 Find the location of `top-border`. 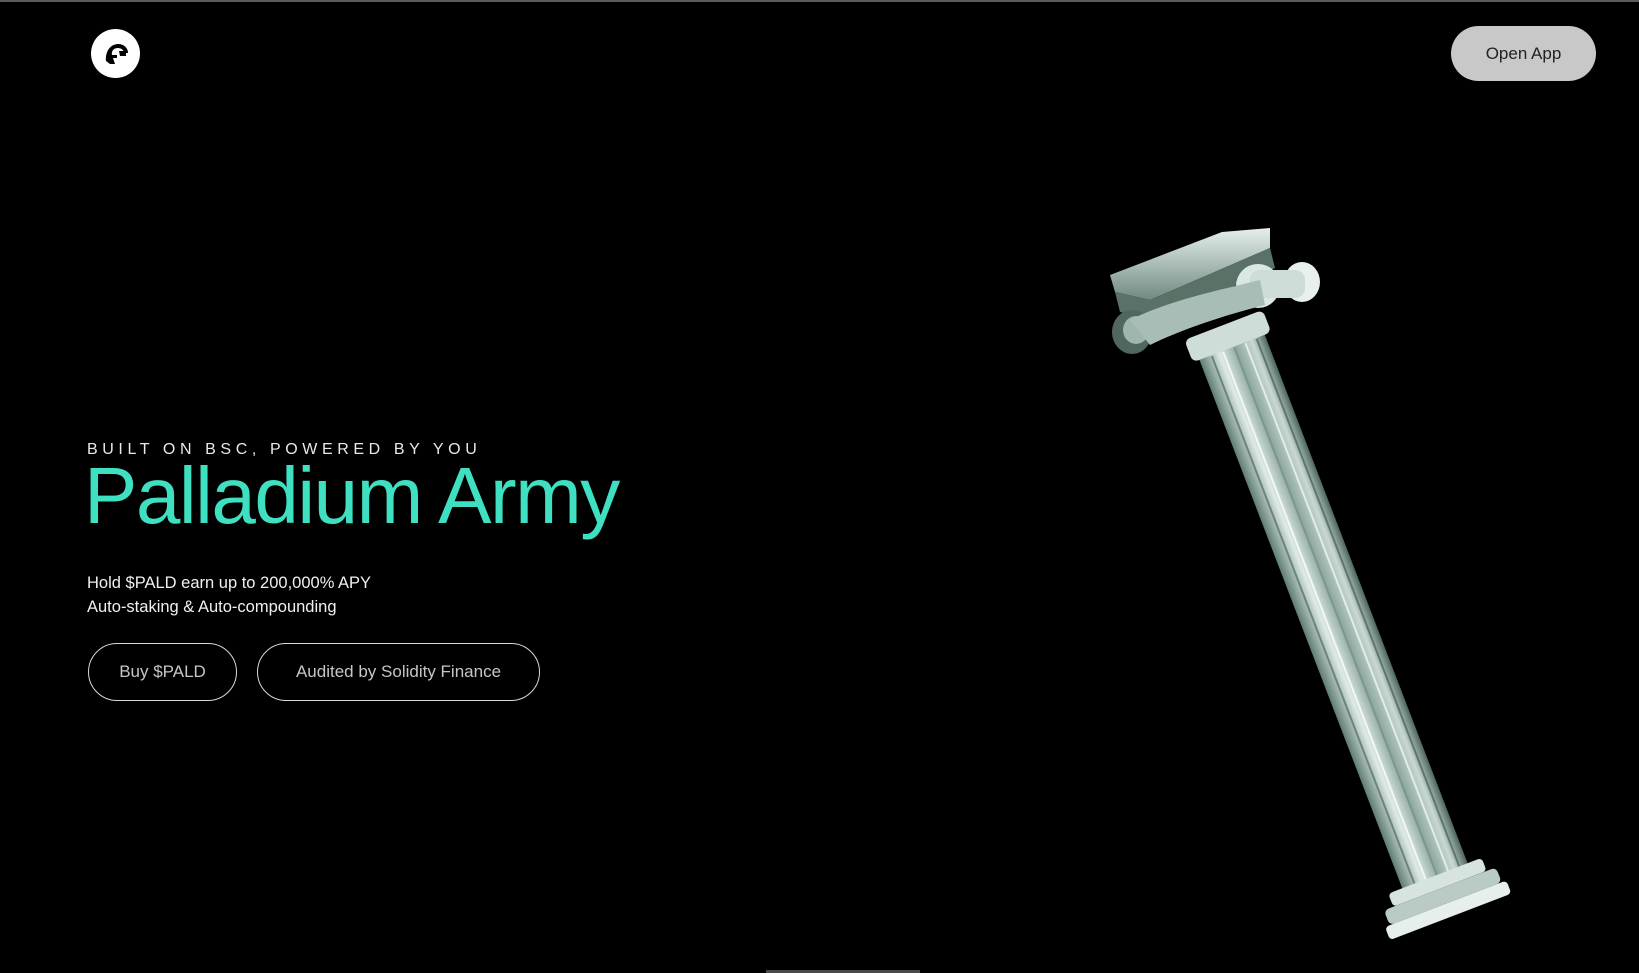

top-border is located at coordinates (819, 1).